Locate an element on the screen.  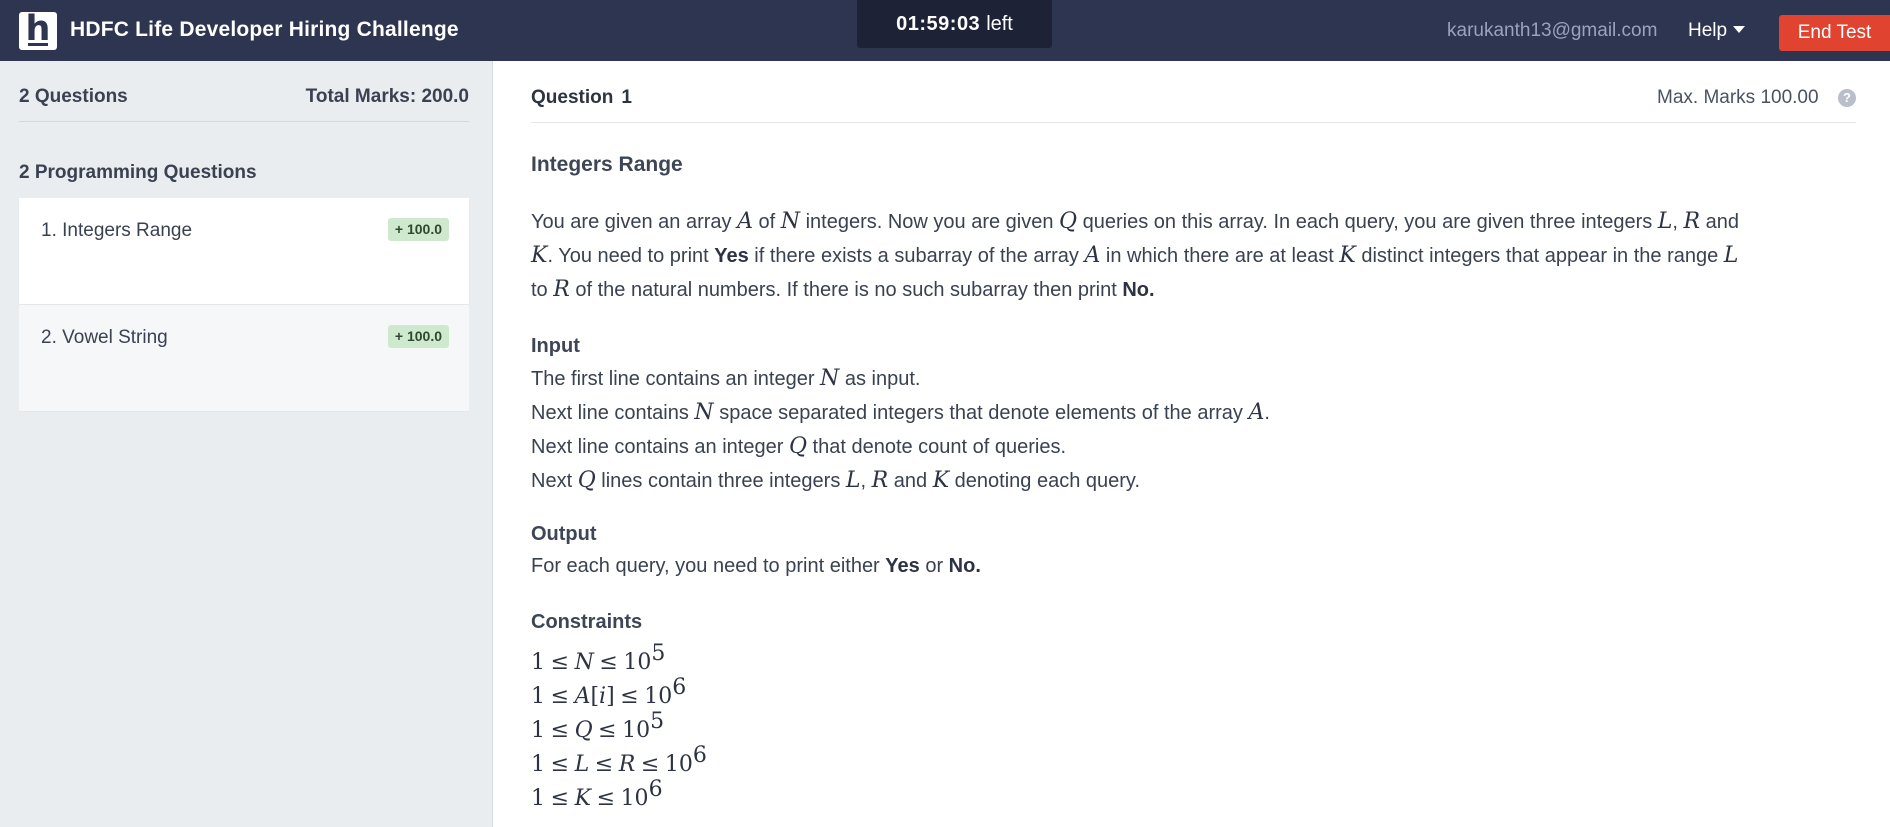
question-label: Question 1 is located at coordinates (581, 98).